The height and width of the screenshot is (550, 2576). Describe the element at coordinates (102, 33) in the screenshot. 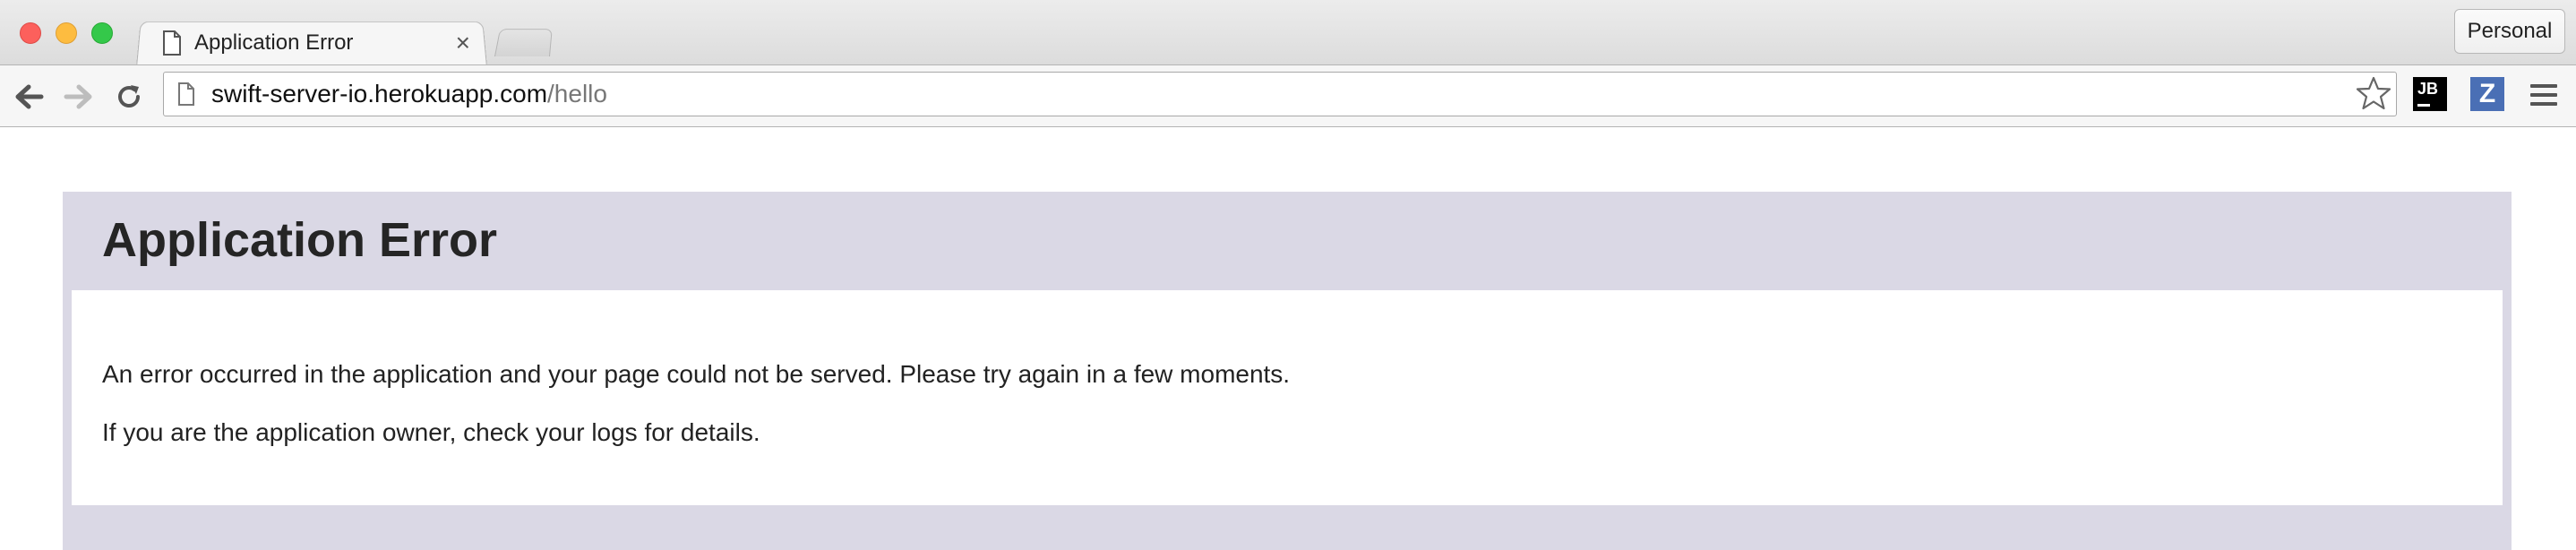

I see `window-maximize-button` at that location.